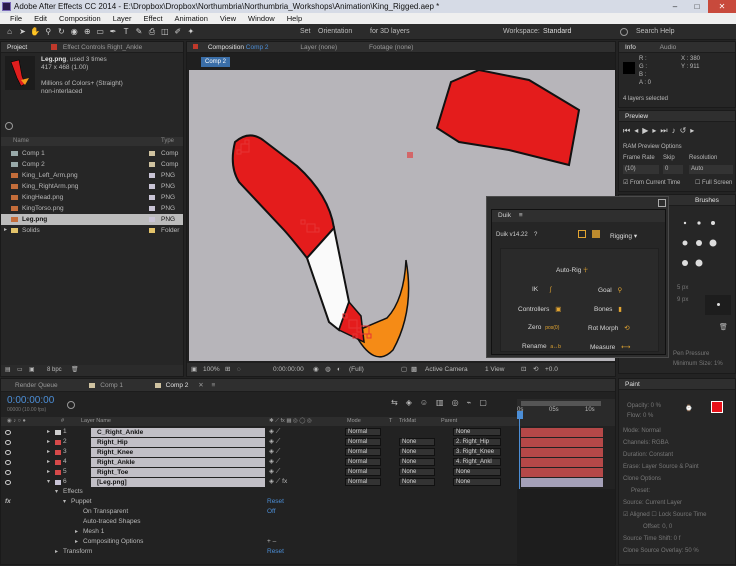  What do you see at coordinates (191, 18) in the screenshot?
I see `menu-animation: Animation` at bounding box center [191, 18].